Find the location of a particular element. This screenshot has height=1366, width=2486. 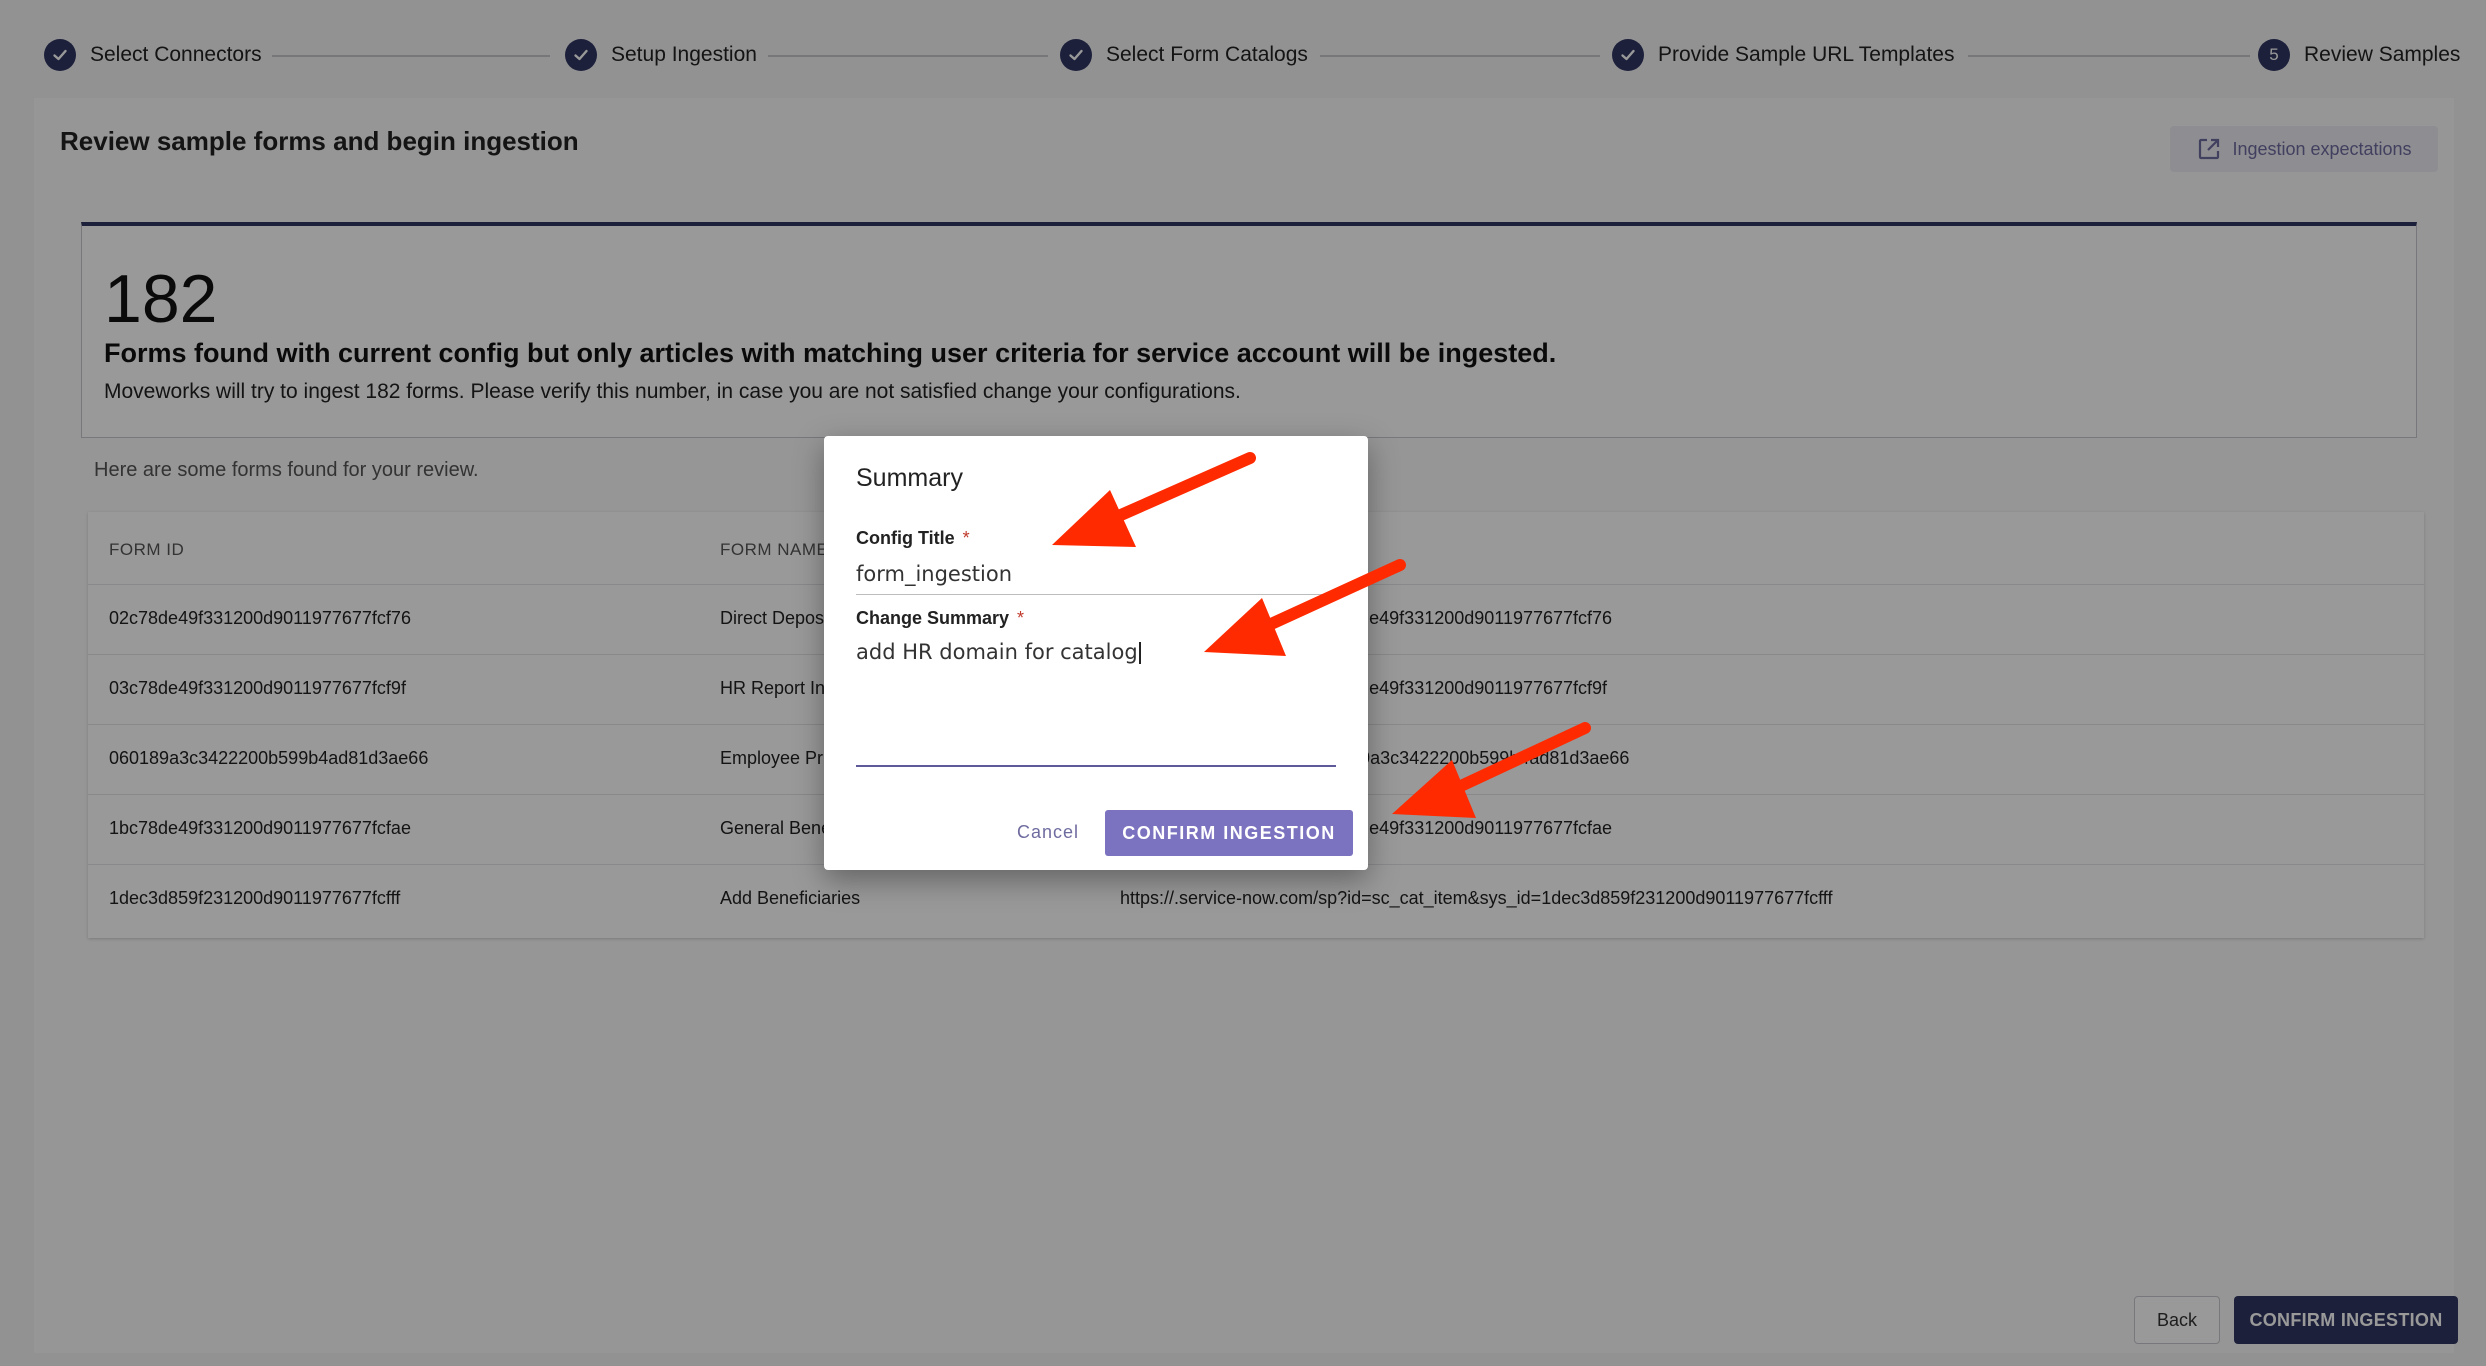

config-title-label: Config Title * is located at coordinates (913, 538).